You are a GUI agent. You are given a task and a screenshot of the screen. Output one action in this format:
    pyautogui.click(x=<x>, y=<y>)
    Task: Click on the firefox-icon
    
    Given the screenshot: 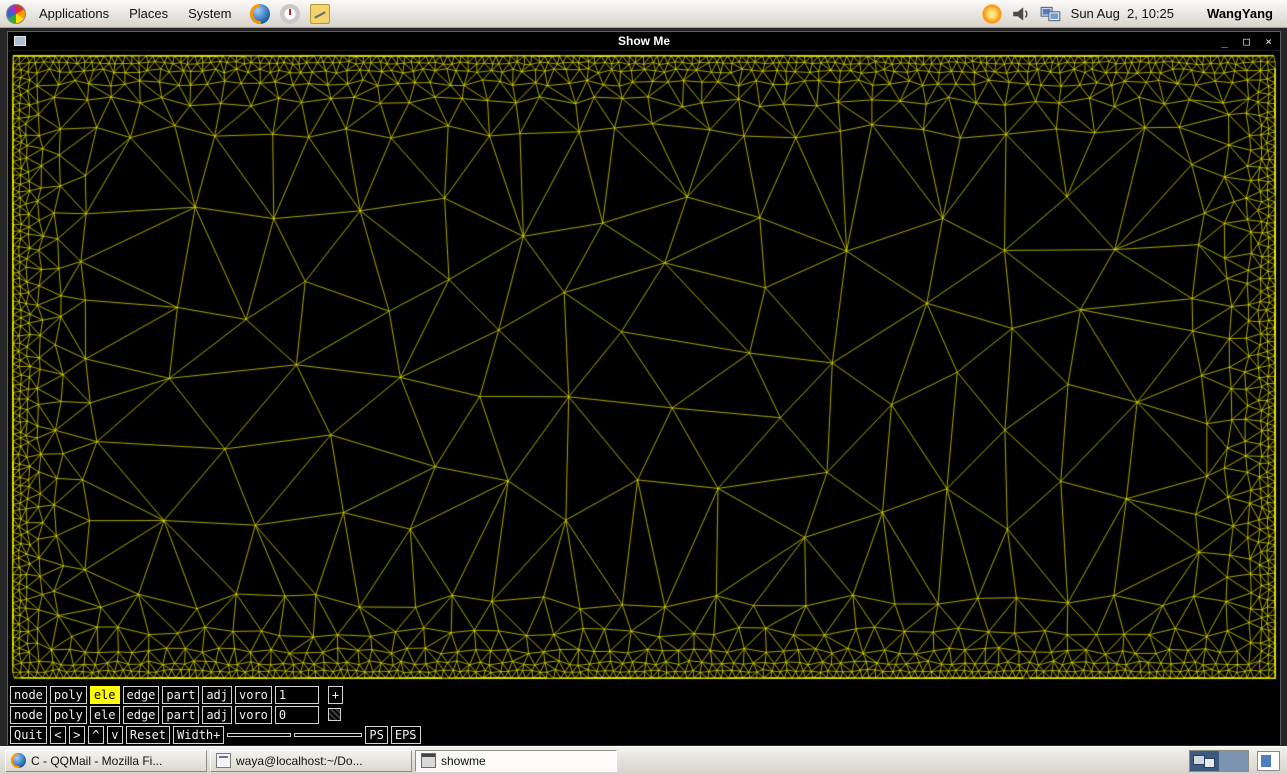 What is the action you would take?
    pyautogui.click(x=18, y=760)
    